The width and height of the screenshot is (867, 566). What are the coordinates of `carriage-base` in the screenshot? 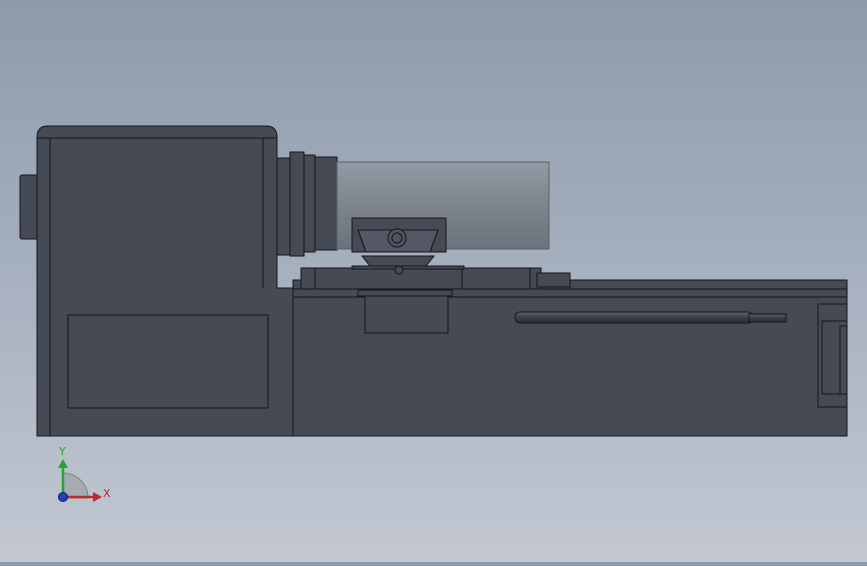 It's located at (421, 278).